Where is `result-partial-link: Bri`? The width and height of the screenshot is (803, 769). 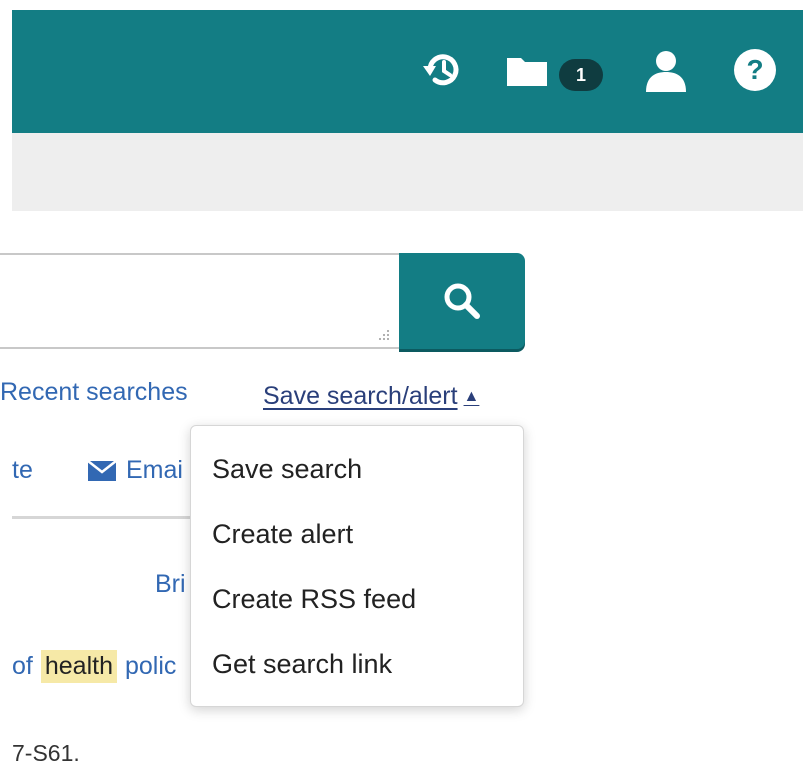
result-partial-link: Bri is located at coordinates (170, 584).